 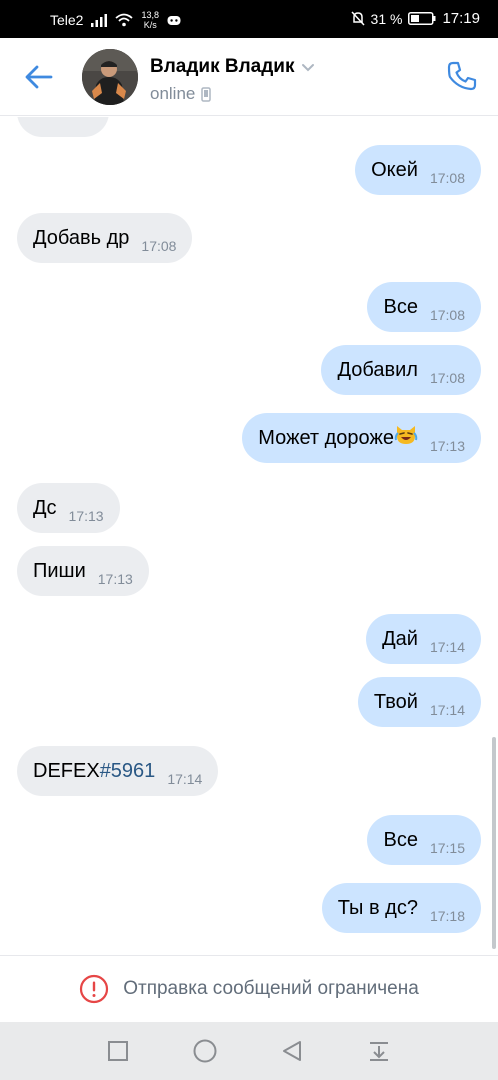 What do you see at coordinates (173, 93) in the screenshot?
I see `online-status-text: online` at bounding box center [173, 93].